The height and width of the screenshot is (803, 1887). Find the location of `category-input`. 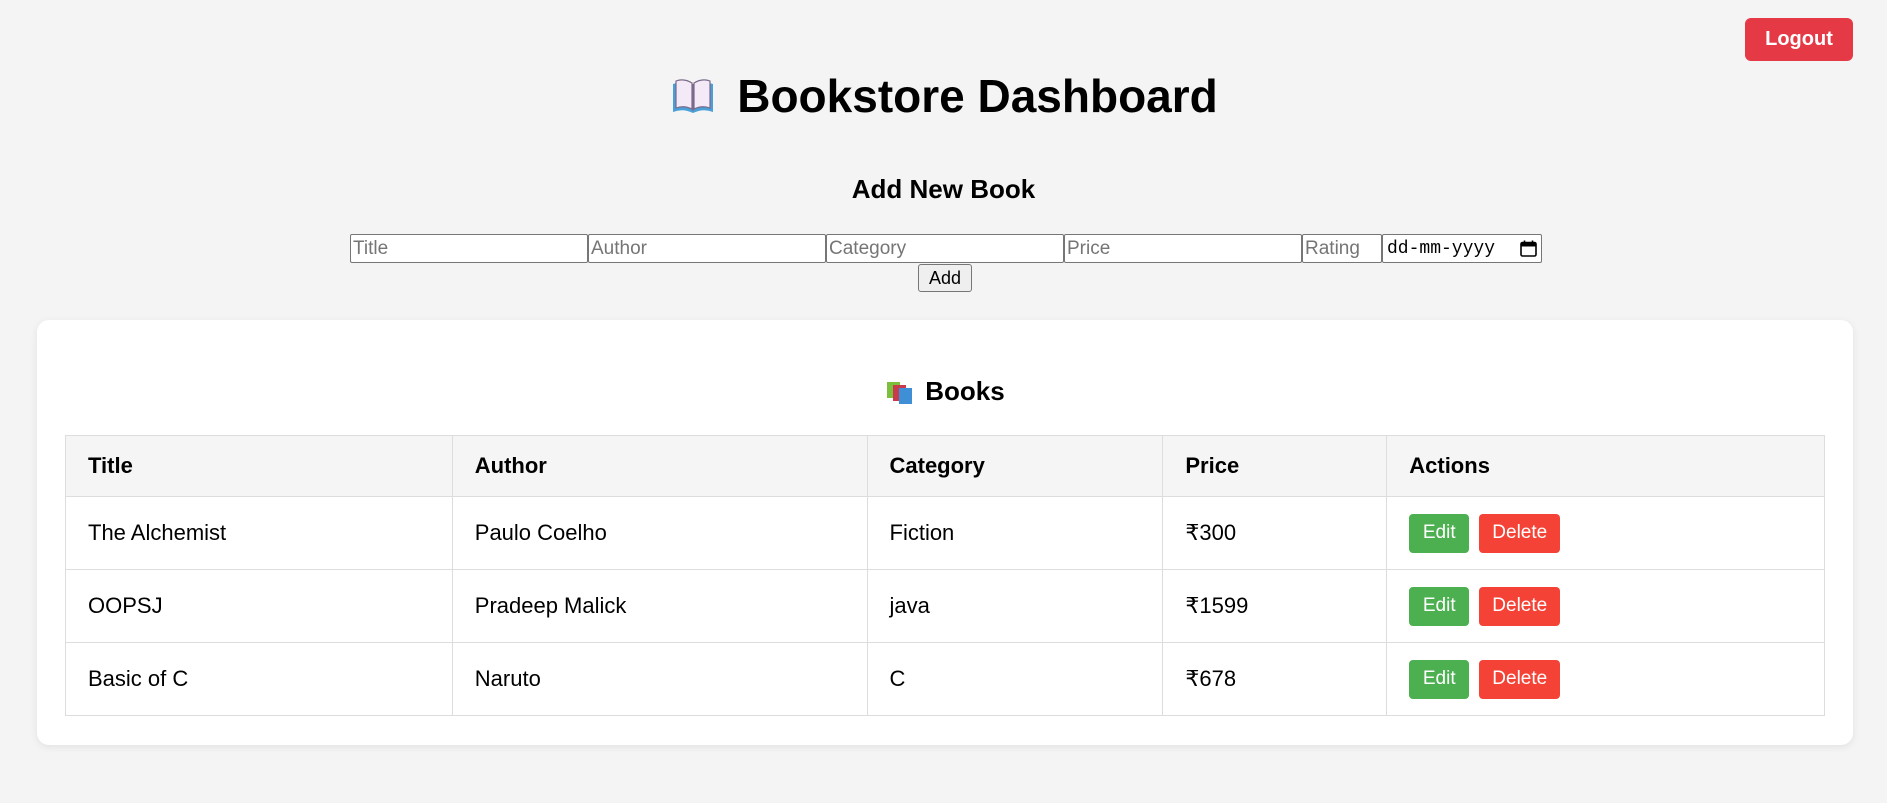

category-input is located at coordinates (945, 248).